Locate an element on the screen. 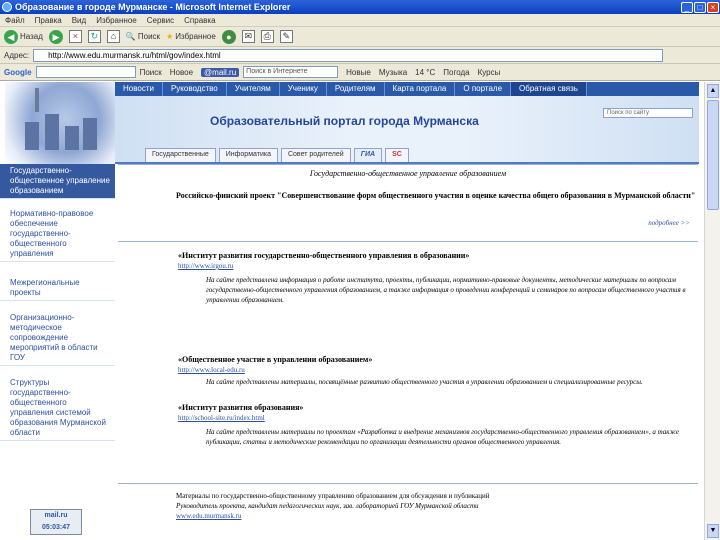  refresh-button: ↻ is located at coordinates (94, 36).